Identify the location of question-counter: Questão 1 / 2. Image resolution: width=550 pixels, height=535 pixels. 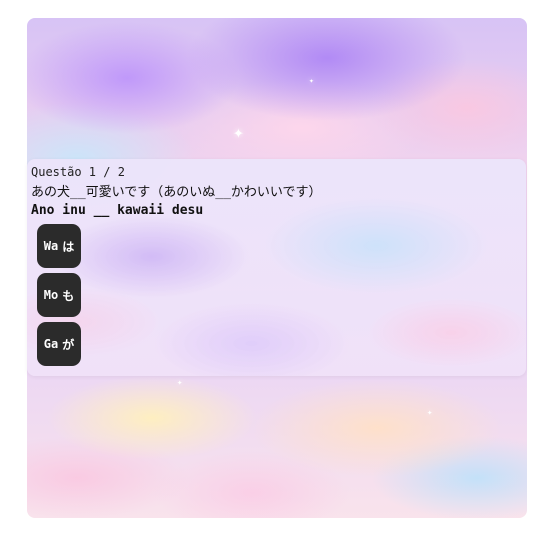
(78, 172).